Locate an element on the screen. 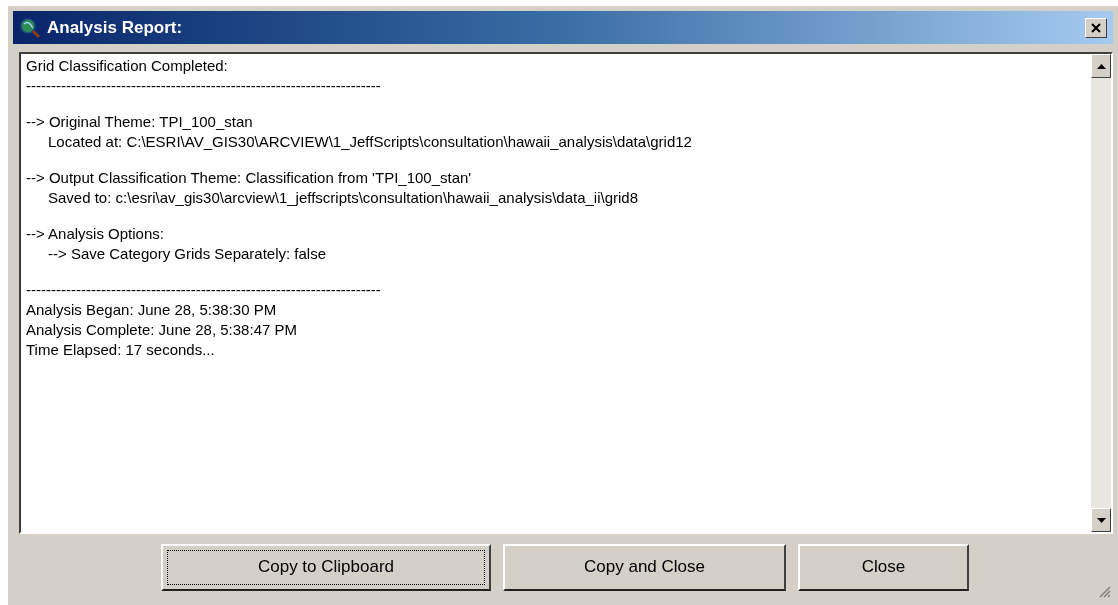 Image resolution: width=1118 pixels, height=605 pixels. report-line: --> Output Classification Theme: Classification from 'TPI_100_stan' is located at coordinates (249, 178).